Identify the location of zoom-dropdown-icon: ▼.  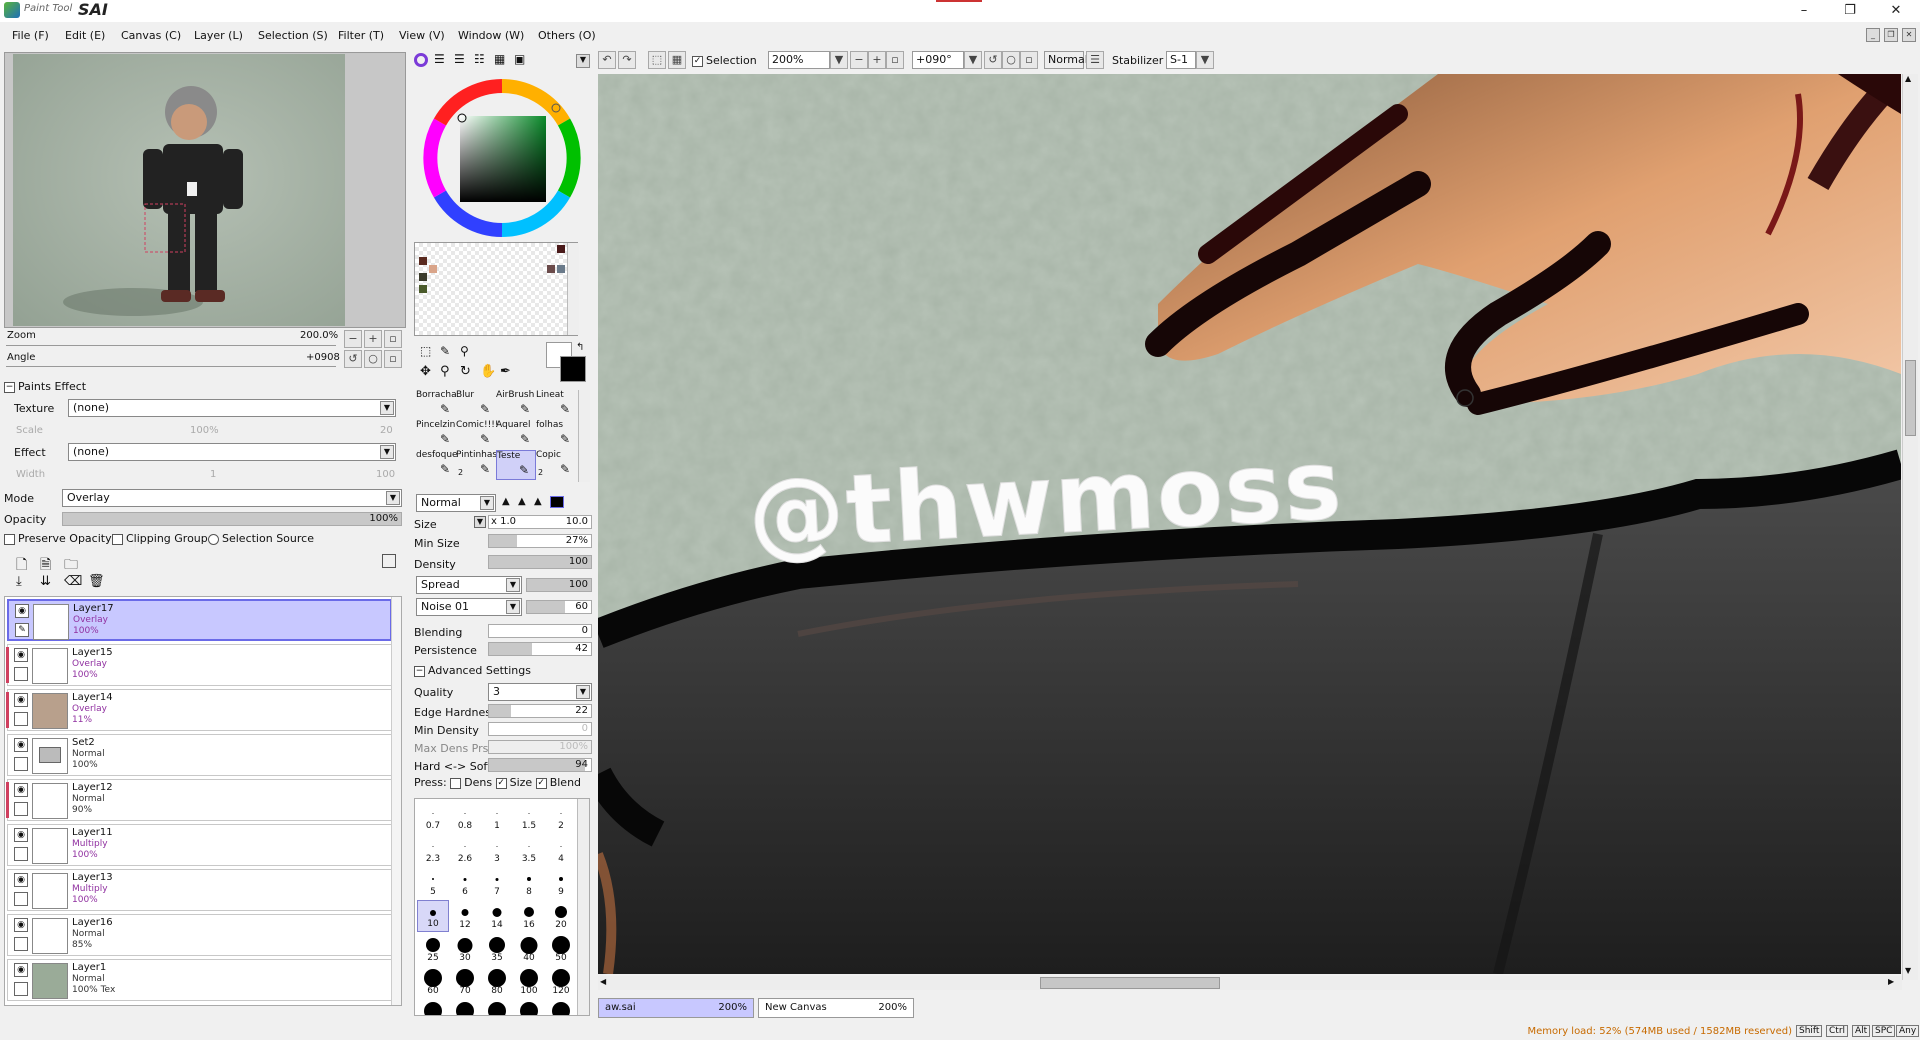
(839, 60).